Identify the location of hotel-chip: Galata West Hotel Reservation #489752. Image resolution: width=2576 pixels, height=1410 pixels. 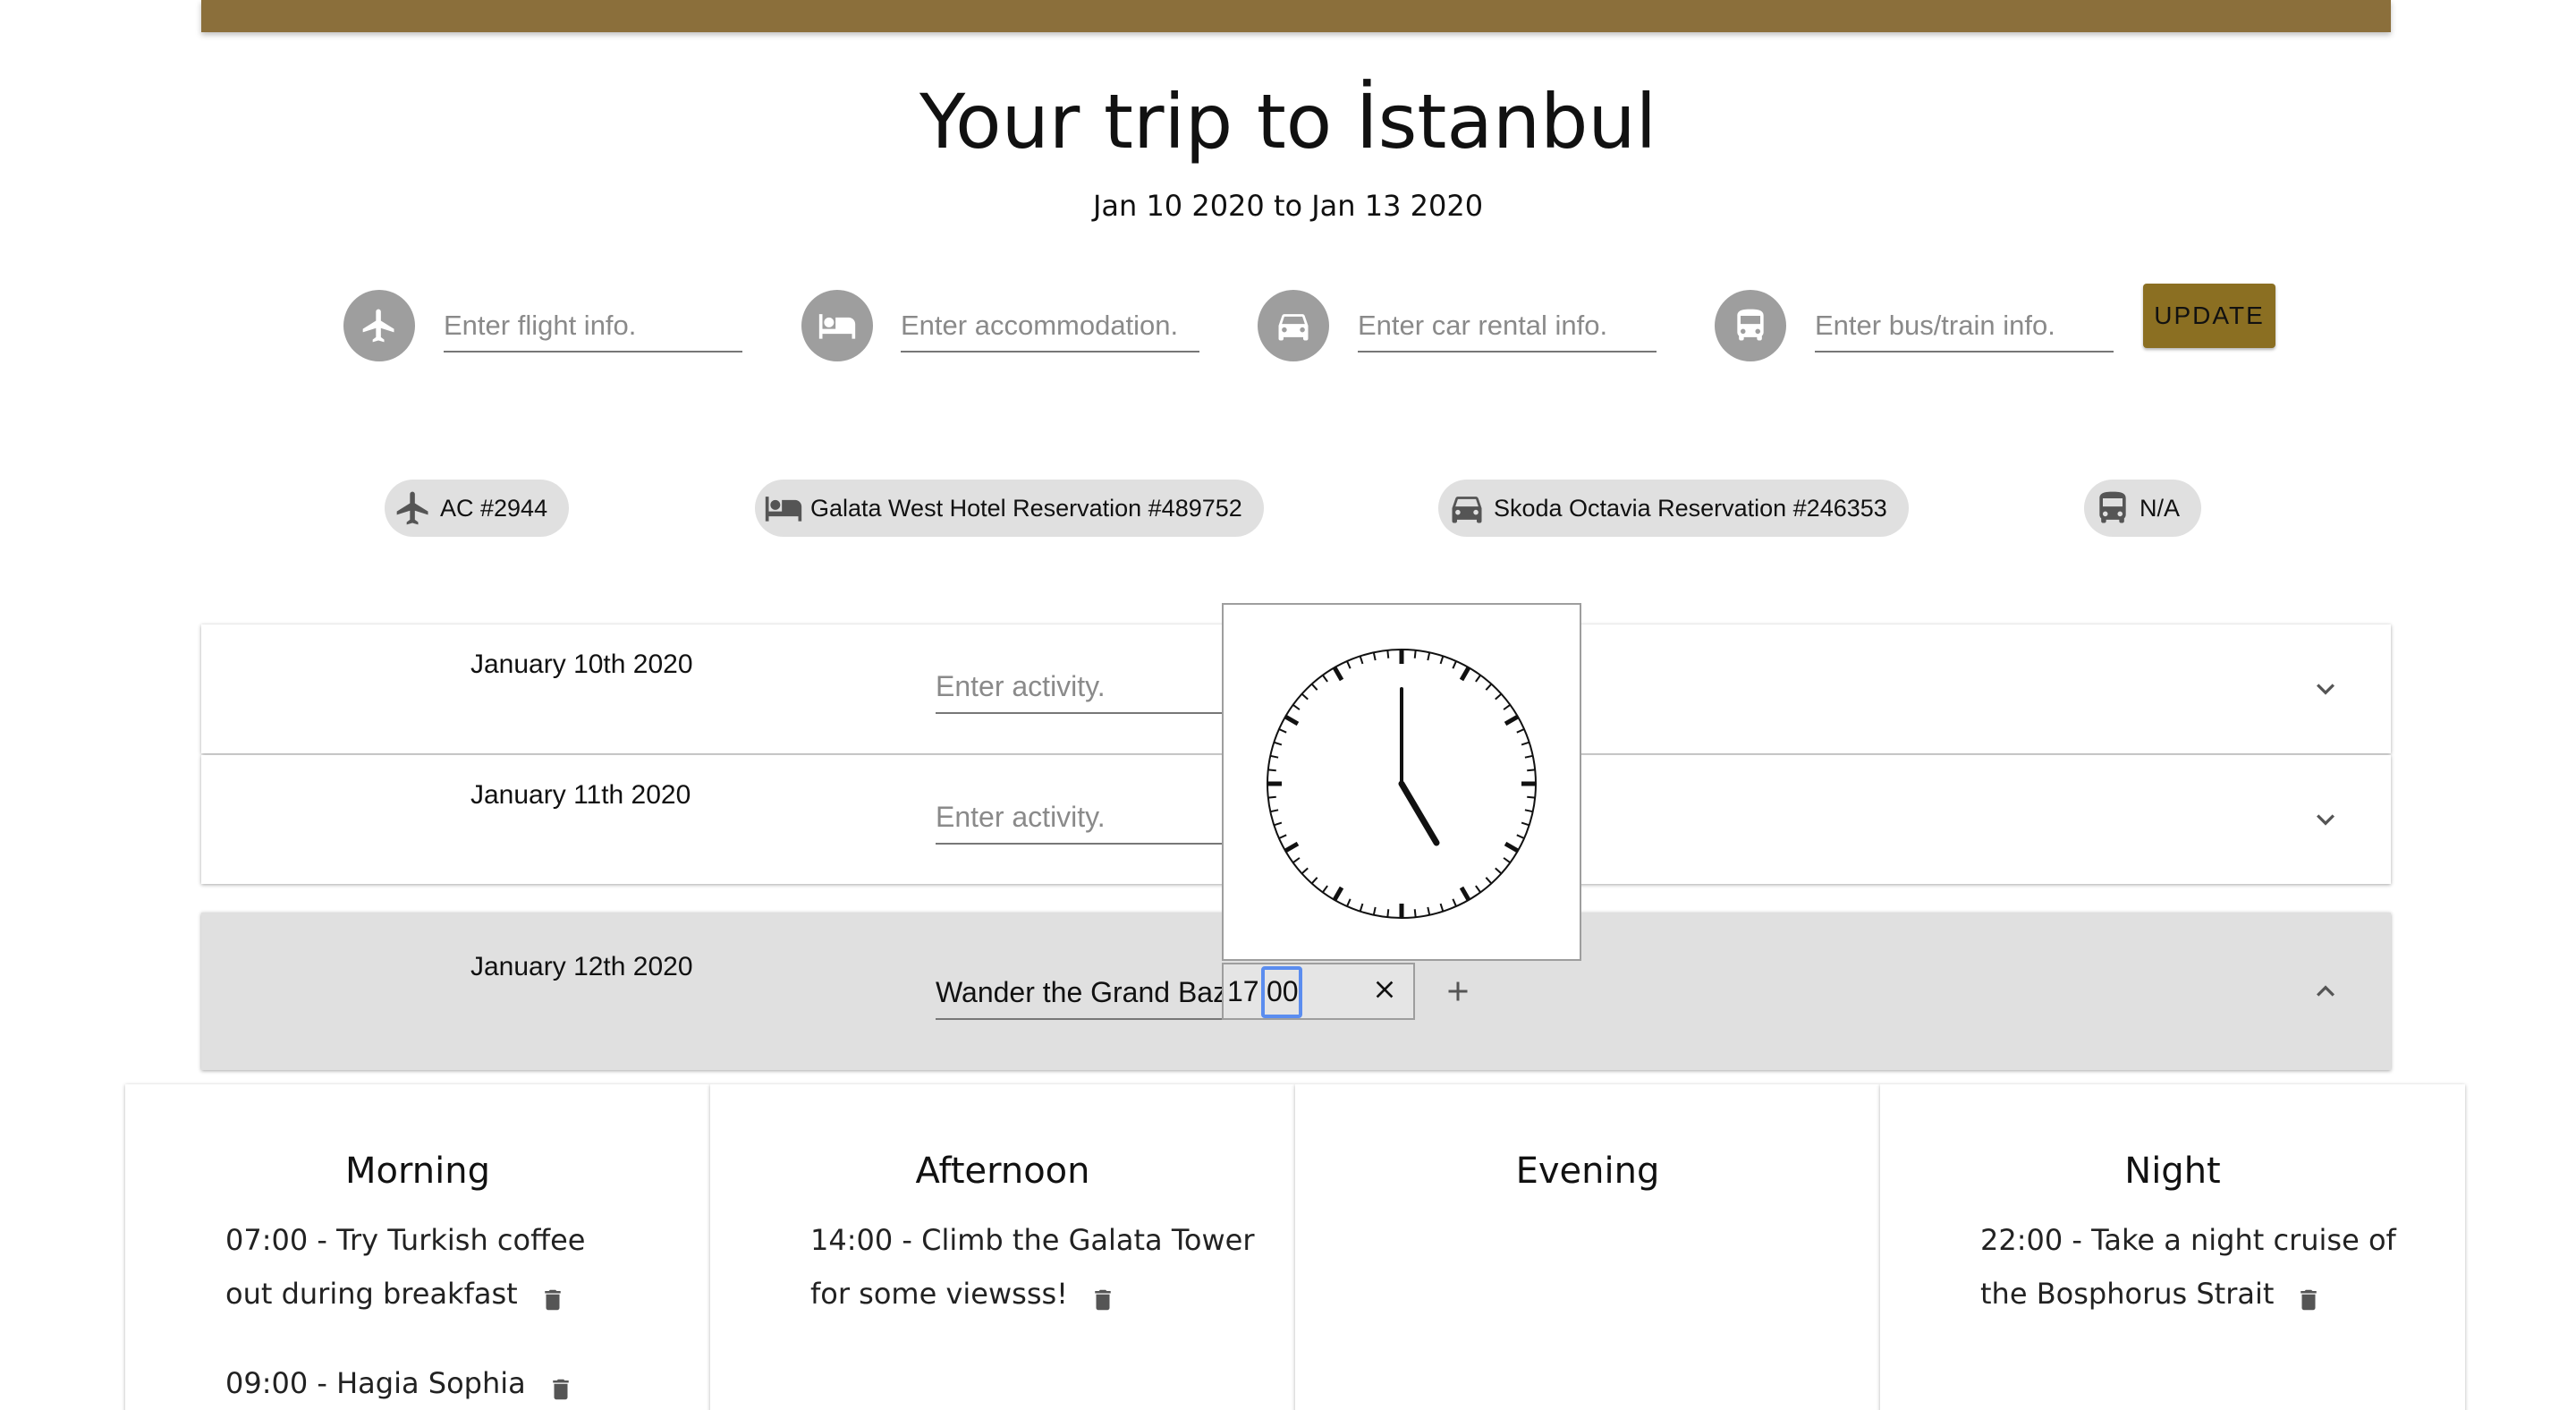
(1009, 509).